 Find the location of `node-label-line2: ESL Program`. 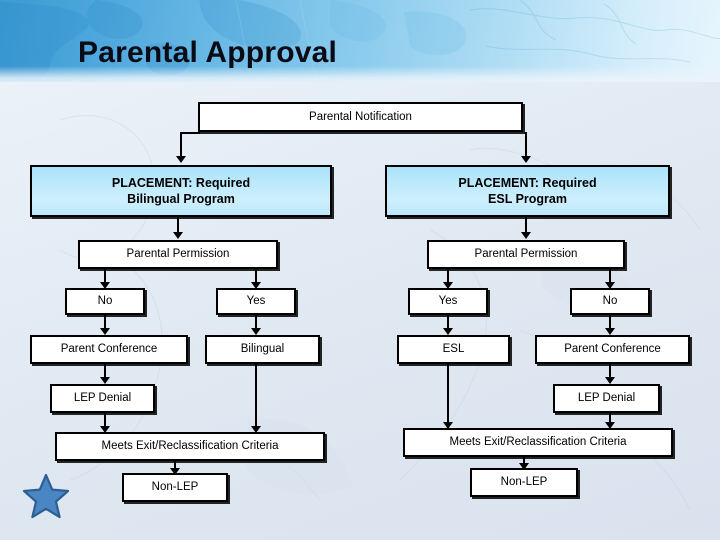

node-label-line2: ESL Program is located at coordinates (527, 199).